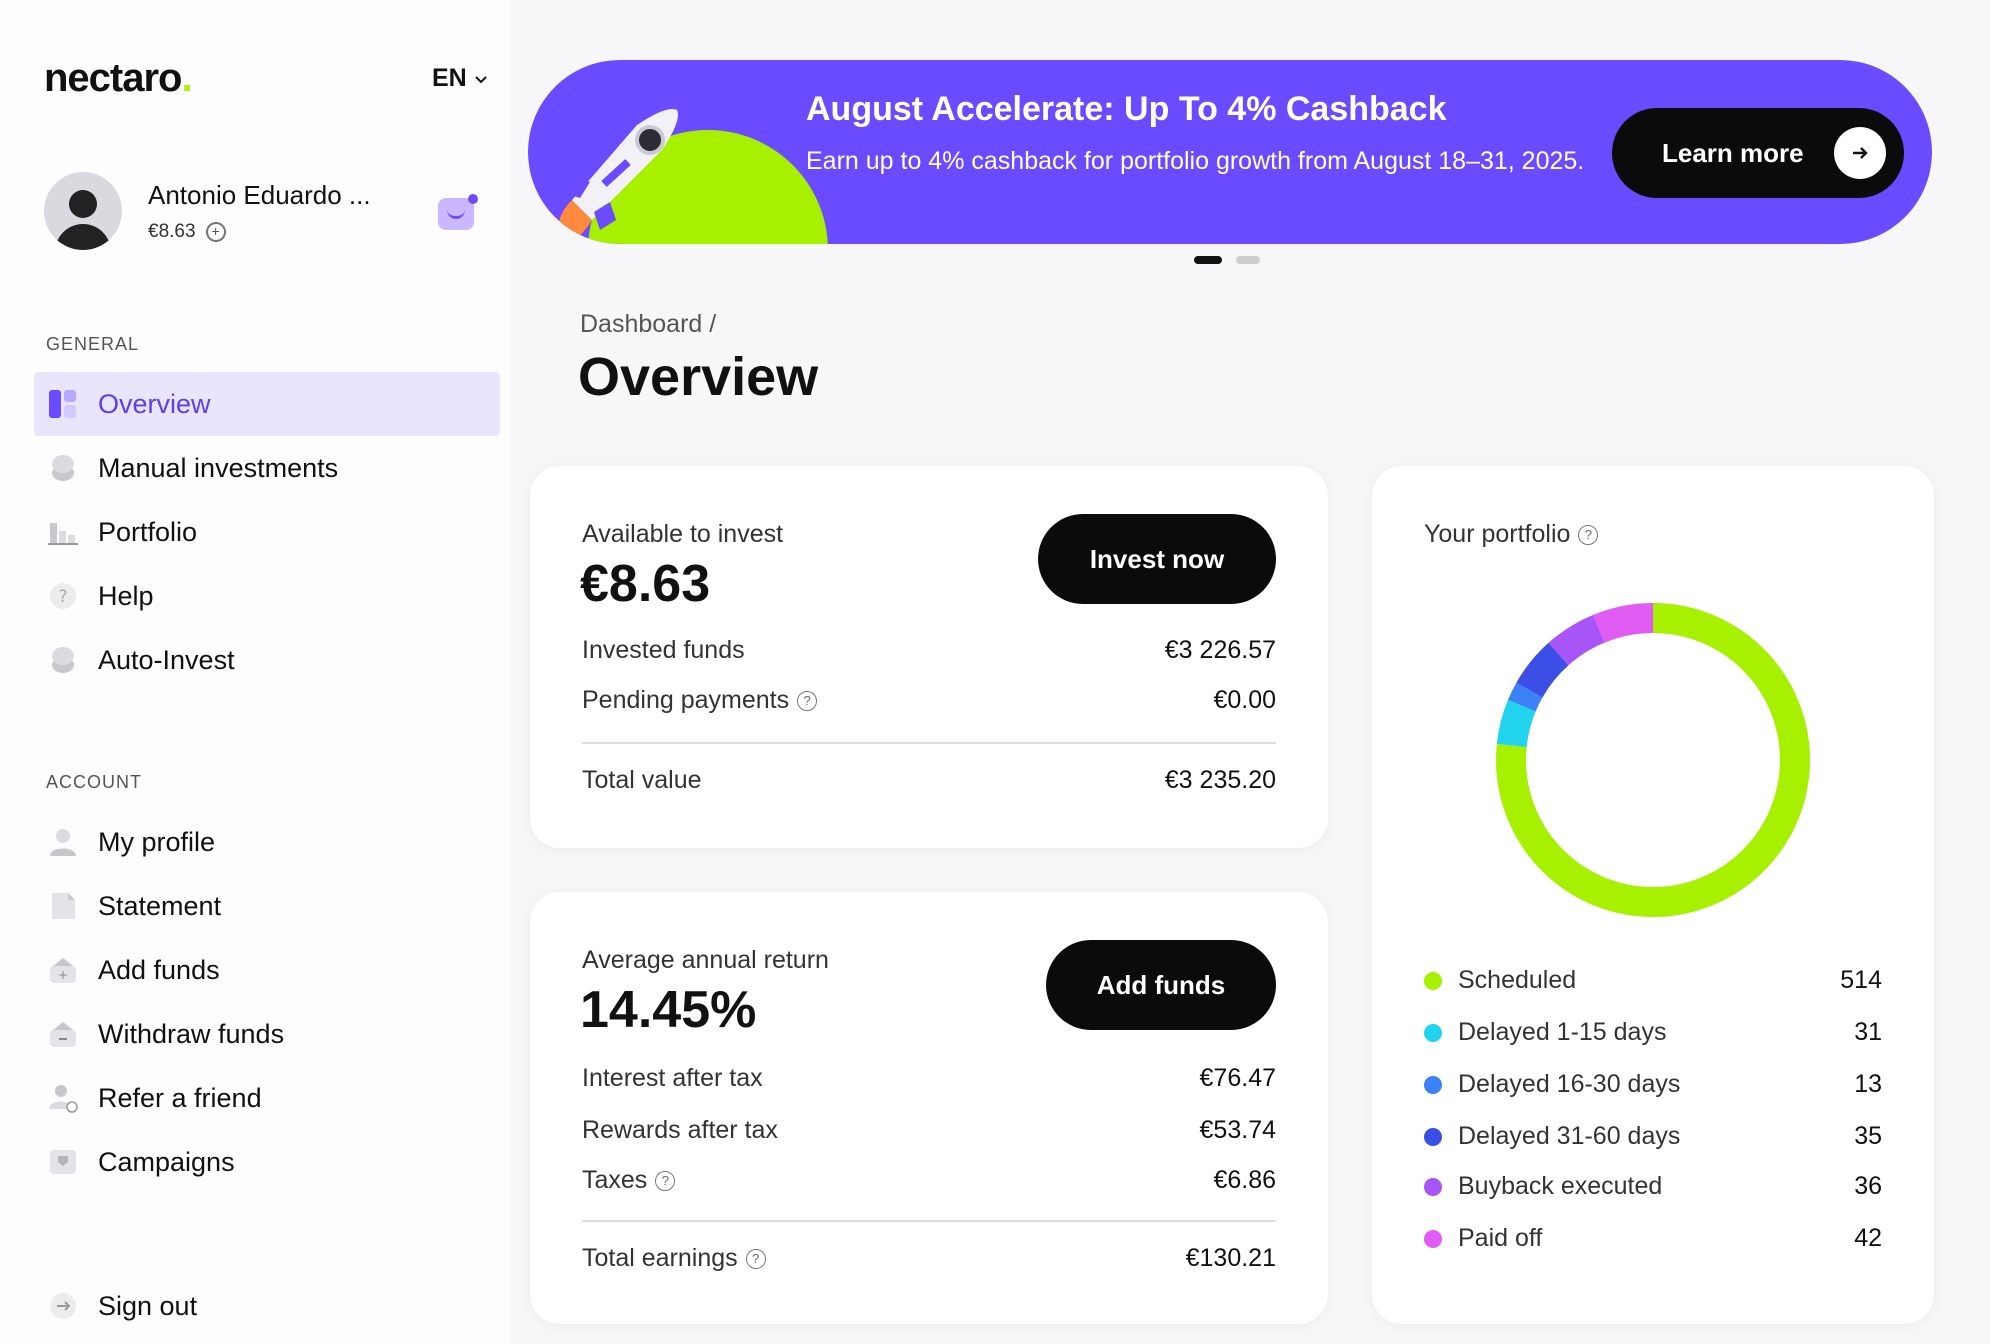 This screenshot has height=1344, width=1990. Describe the element at coordinates (1244, 700) in the screenshot. I see `row-value: €0.00` at that location.